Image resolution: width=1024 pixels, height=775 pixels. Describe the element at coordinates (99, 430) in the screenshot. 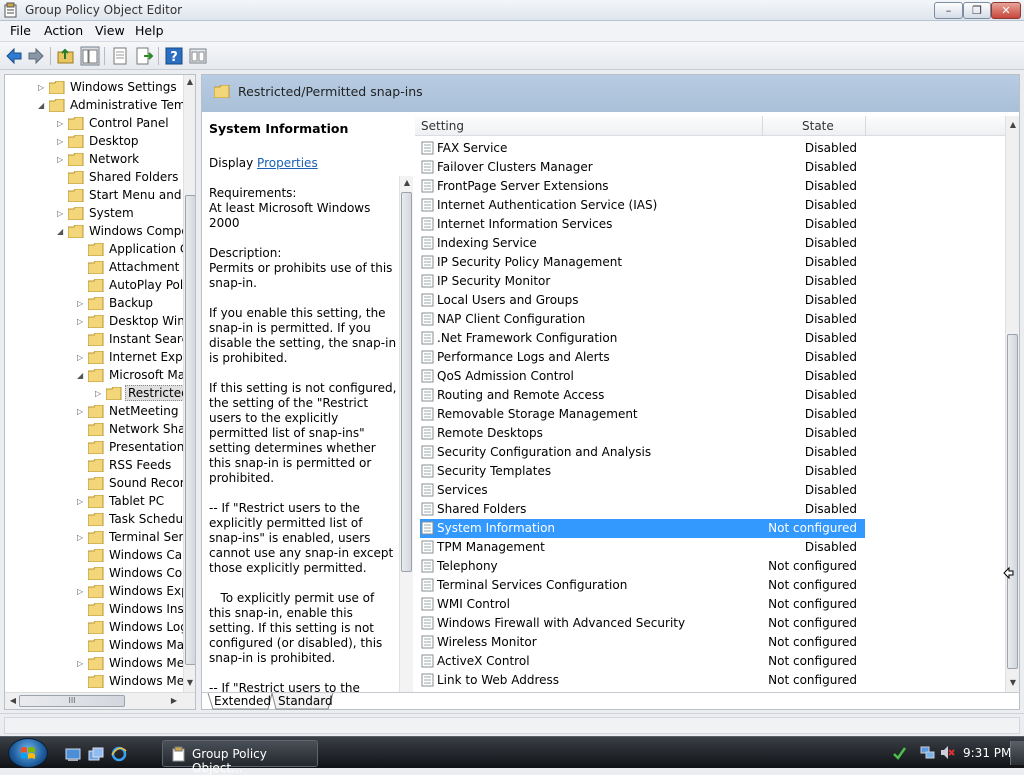

I see `tree-item: Network Shari` at that location.